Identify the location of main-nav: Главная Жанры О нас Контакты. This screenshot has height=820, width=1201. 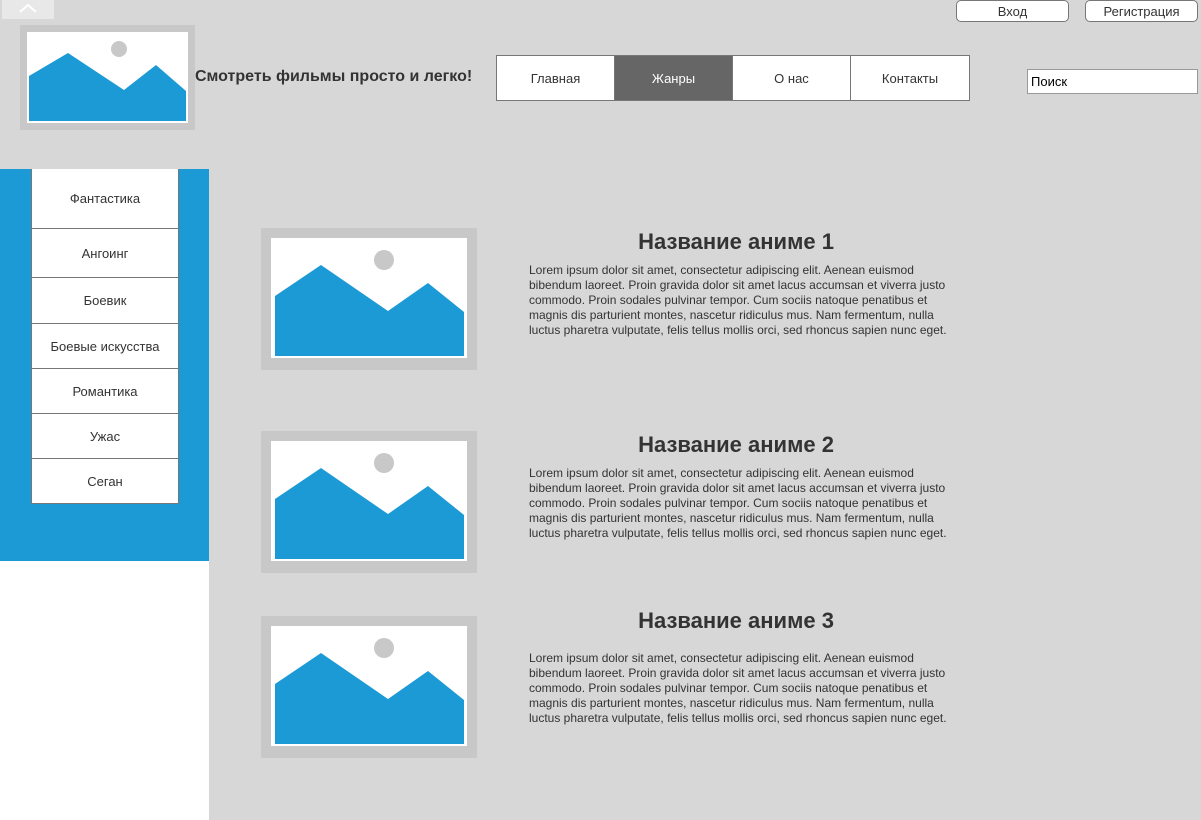
(733, 78).